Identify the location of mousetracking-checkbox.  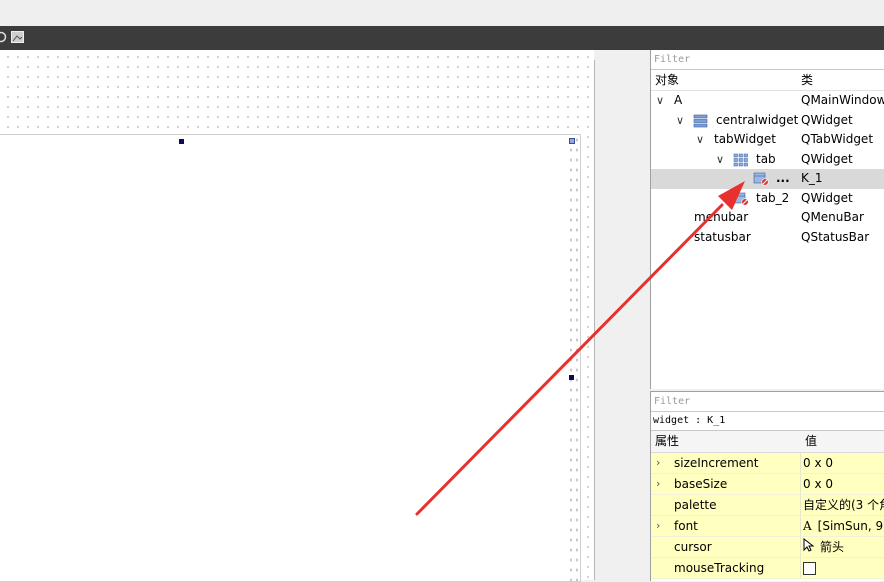
(809, 568).